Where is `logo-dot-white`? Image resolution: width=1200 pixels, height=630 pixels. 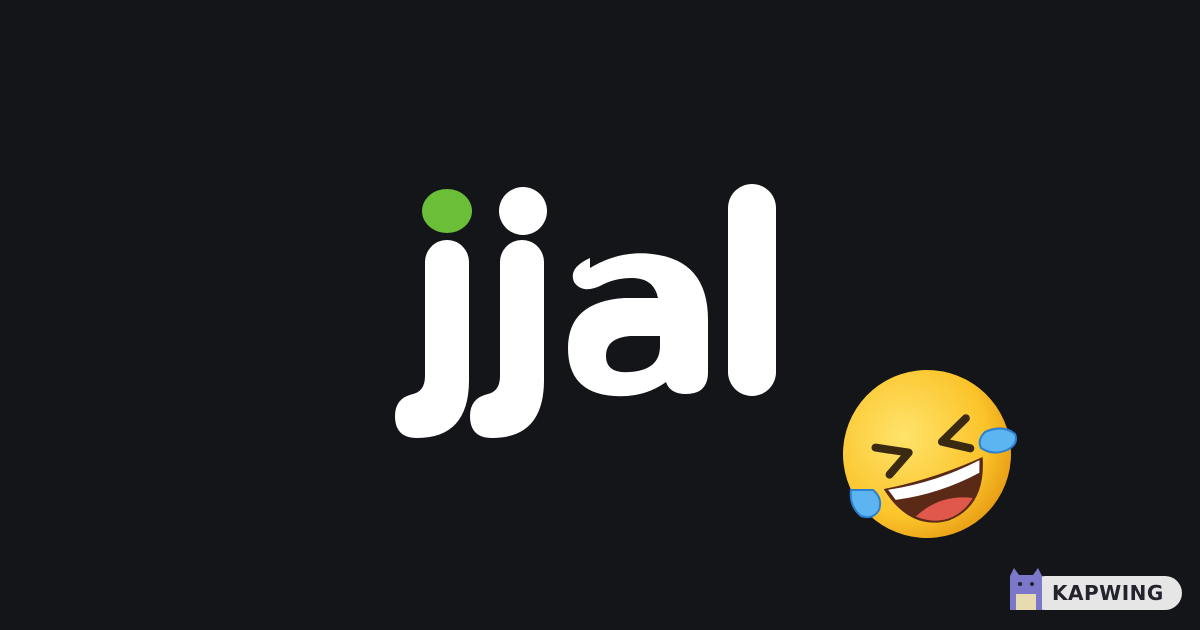
logo-dot-white is located at coordinates (523, 211).